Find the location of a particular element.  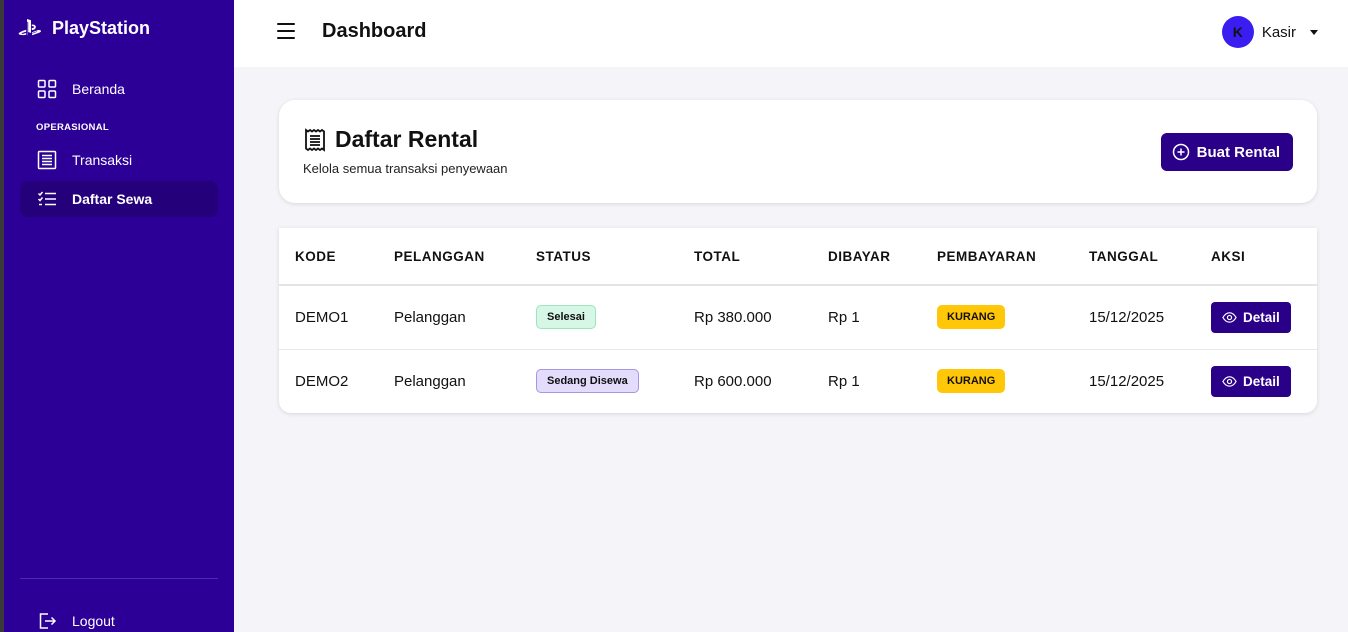

create-rental-button: Buat Rental is located at coordinates (1226, 152).